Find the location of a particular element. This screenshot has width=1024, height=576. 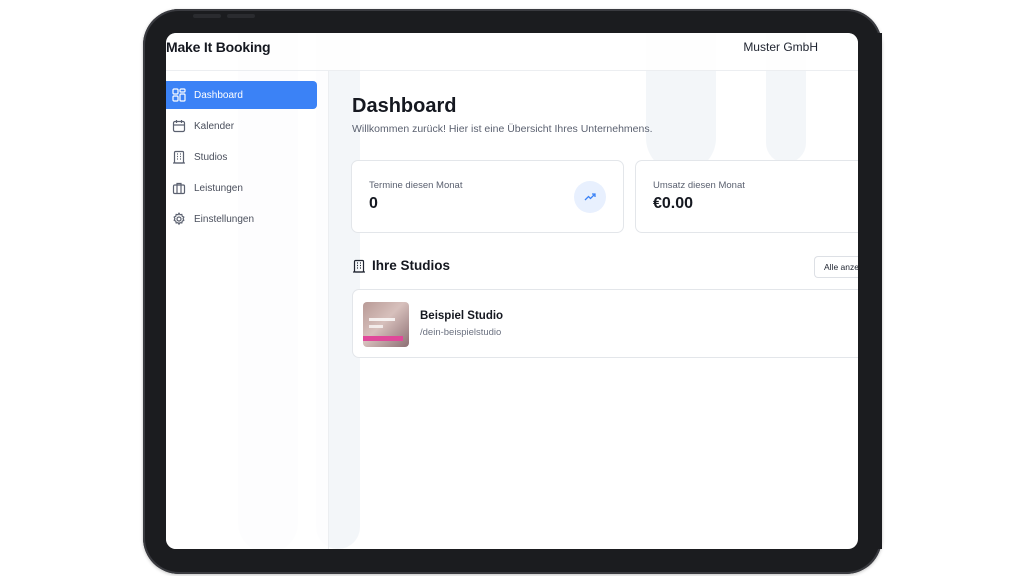

studio-thumbnail is located at coordinates (386, 324).